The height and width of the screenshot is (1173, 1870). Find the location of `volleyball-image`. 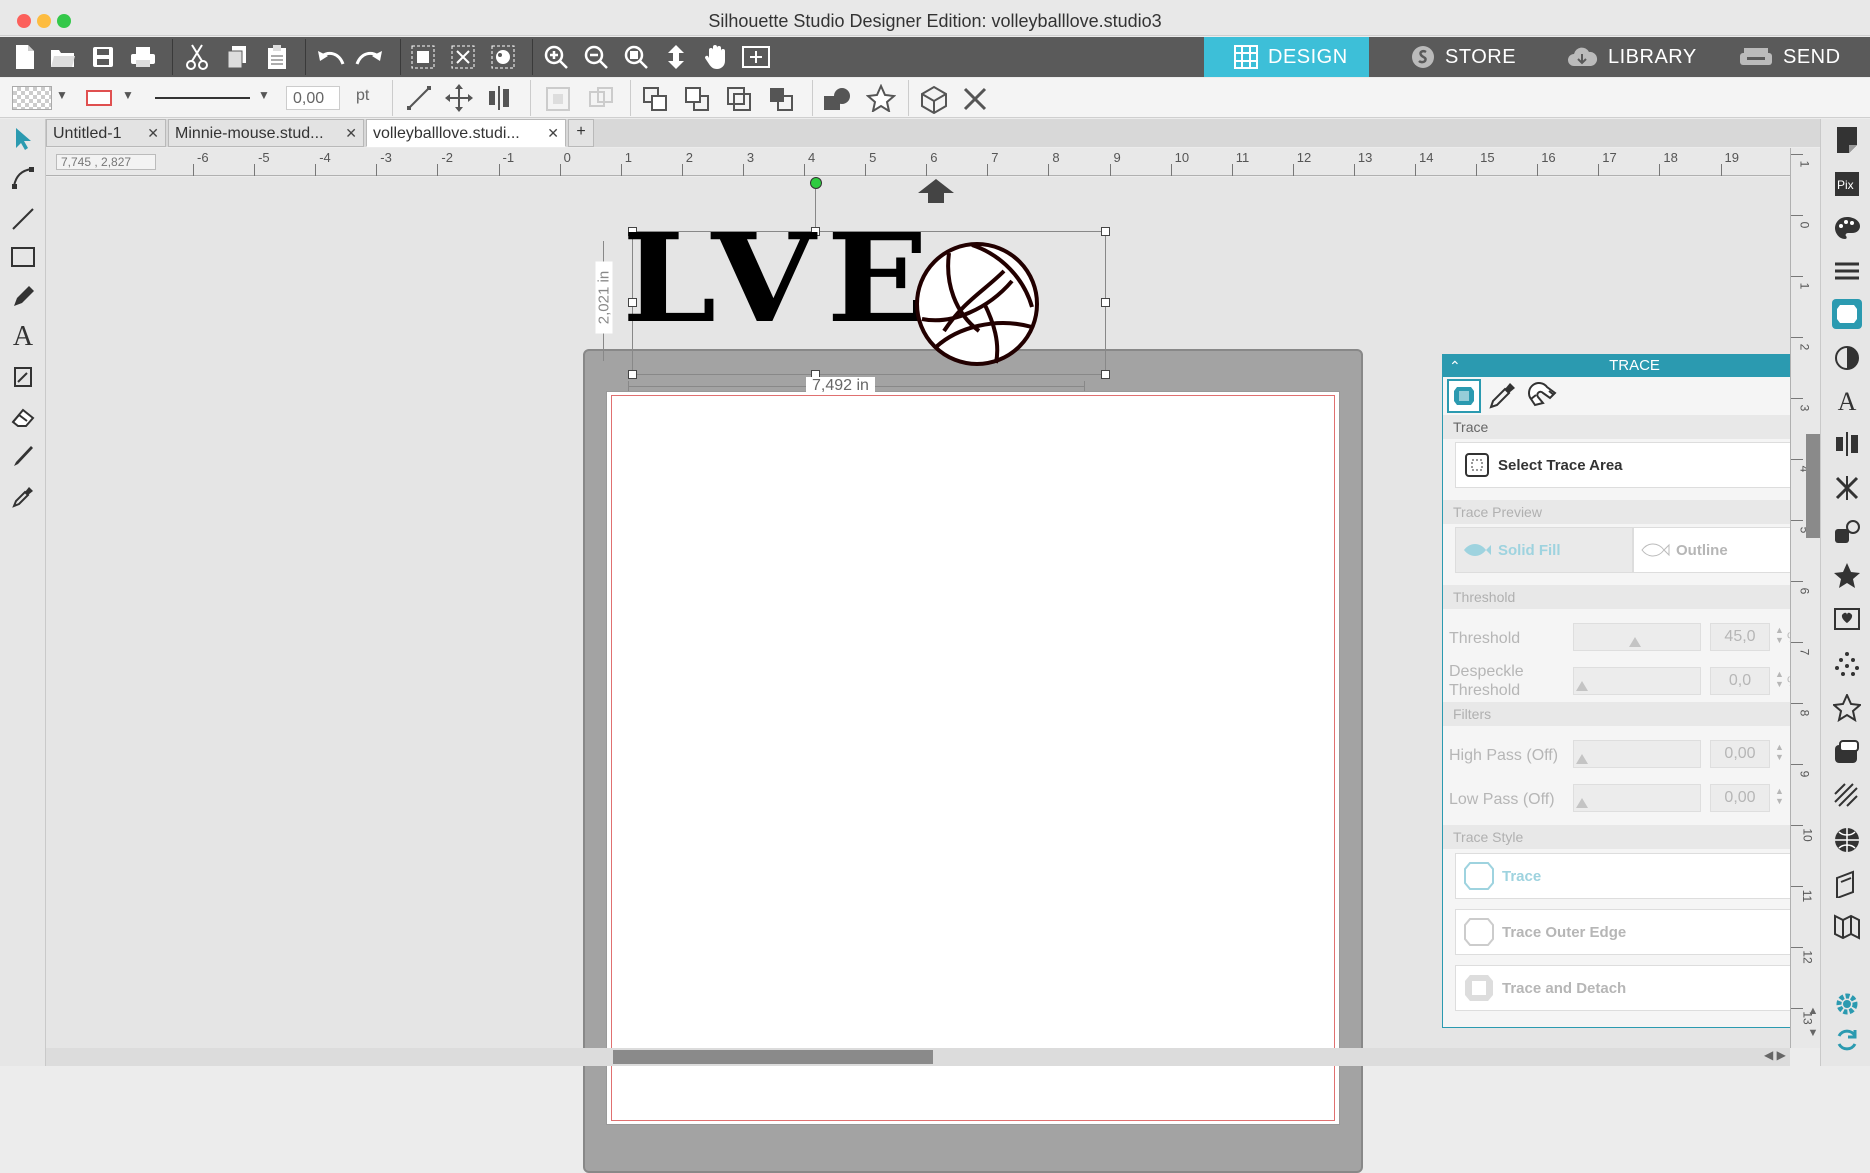

volleyball-image is located at coordinates (977, 306).